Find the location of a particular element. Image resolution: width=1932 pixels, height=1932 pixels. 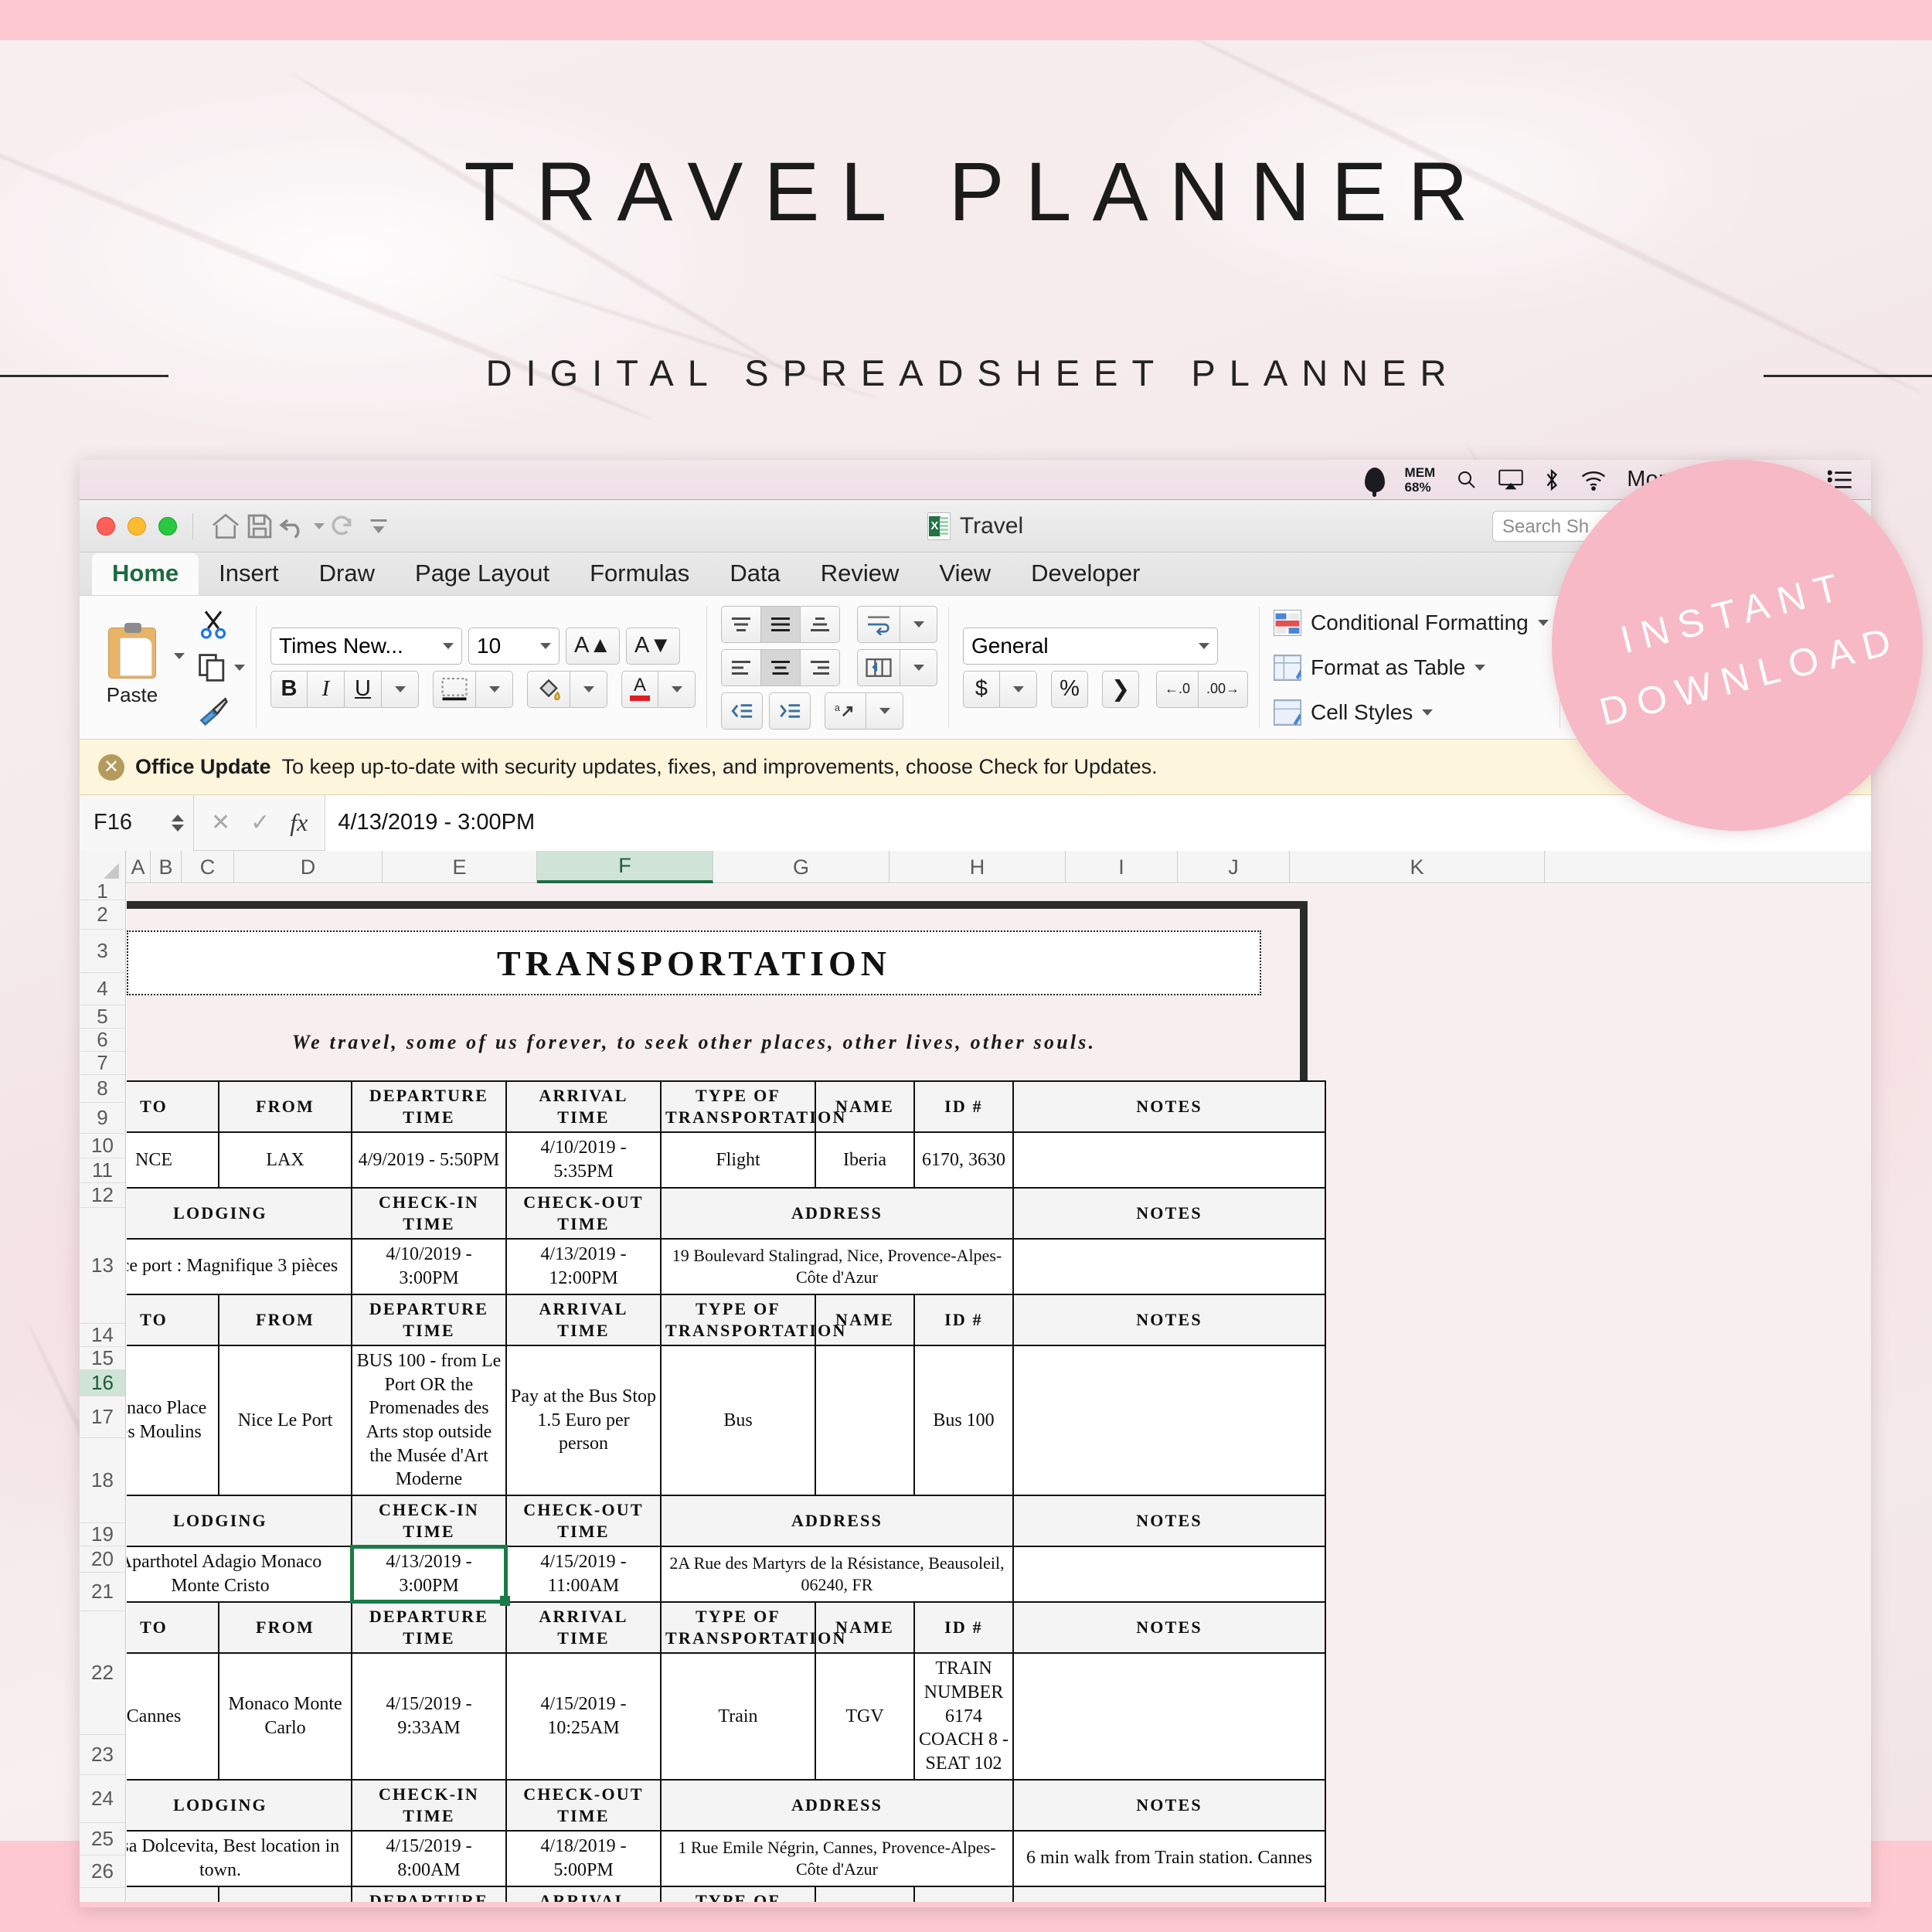

row-header-26: 26 is located at coordinates (103, 1871).